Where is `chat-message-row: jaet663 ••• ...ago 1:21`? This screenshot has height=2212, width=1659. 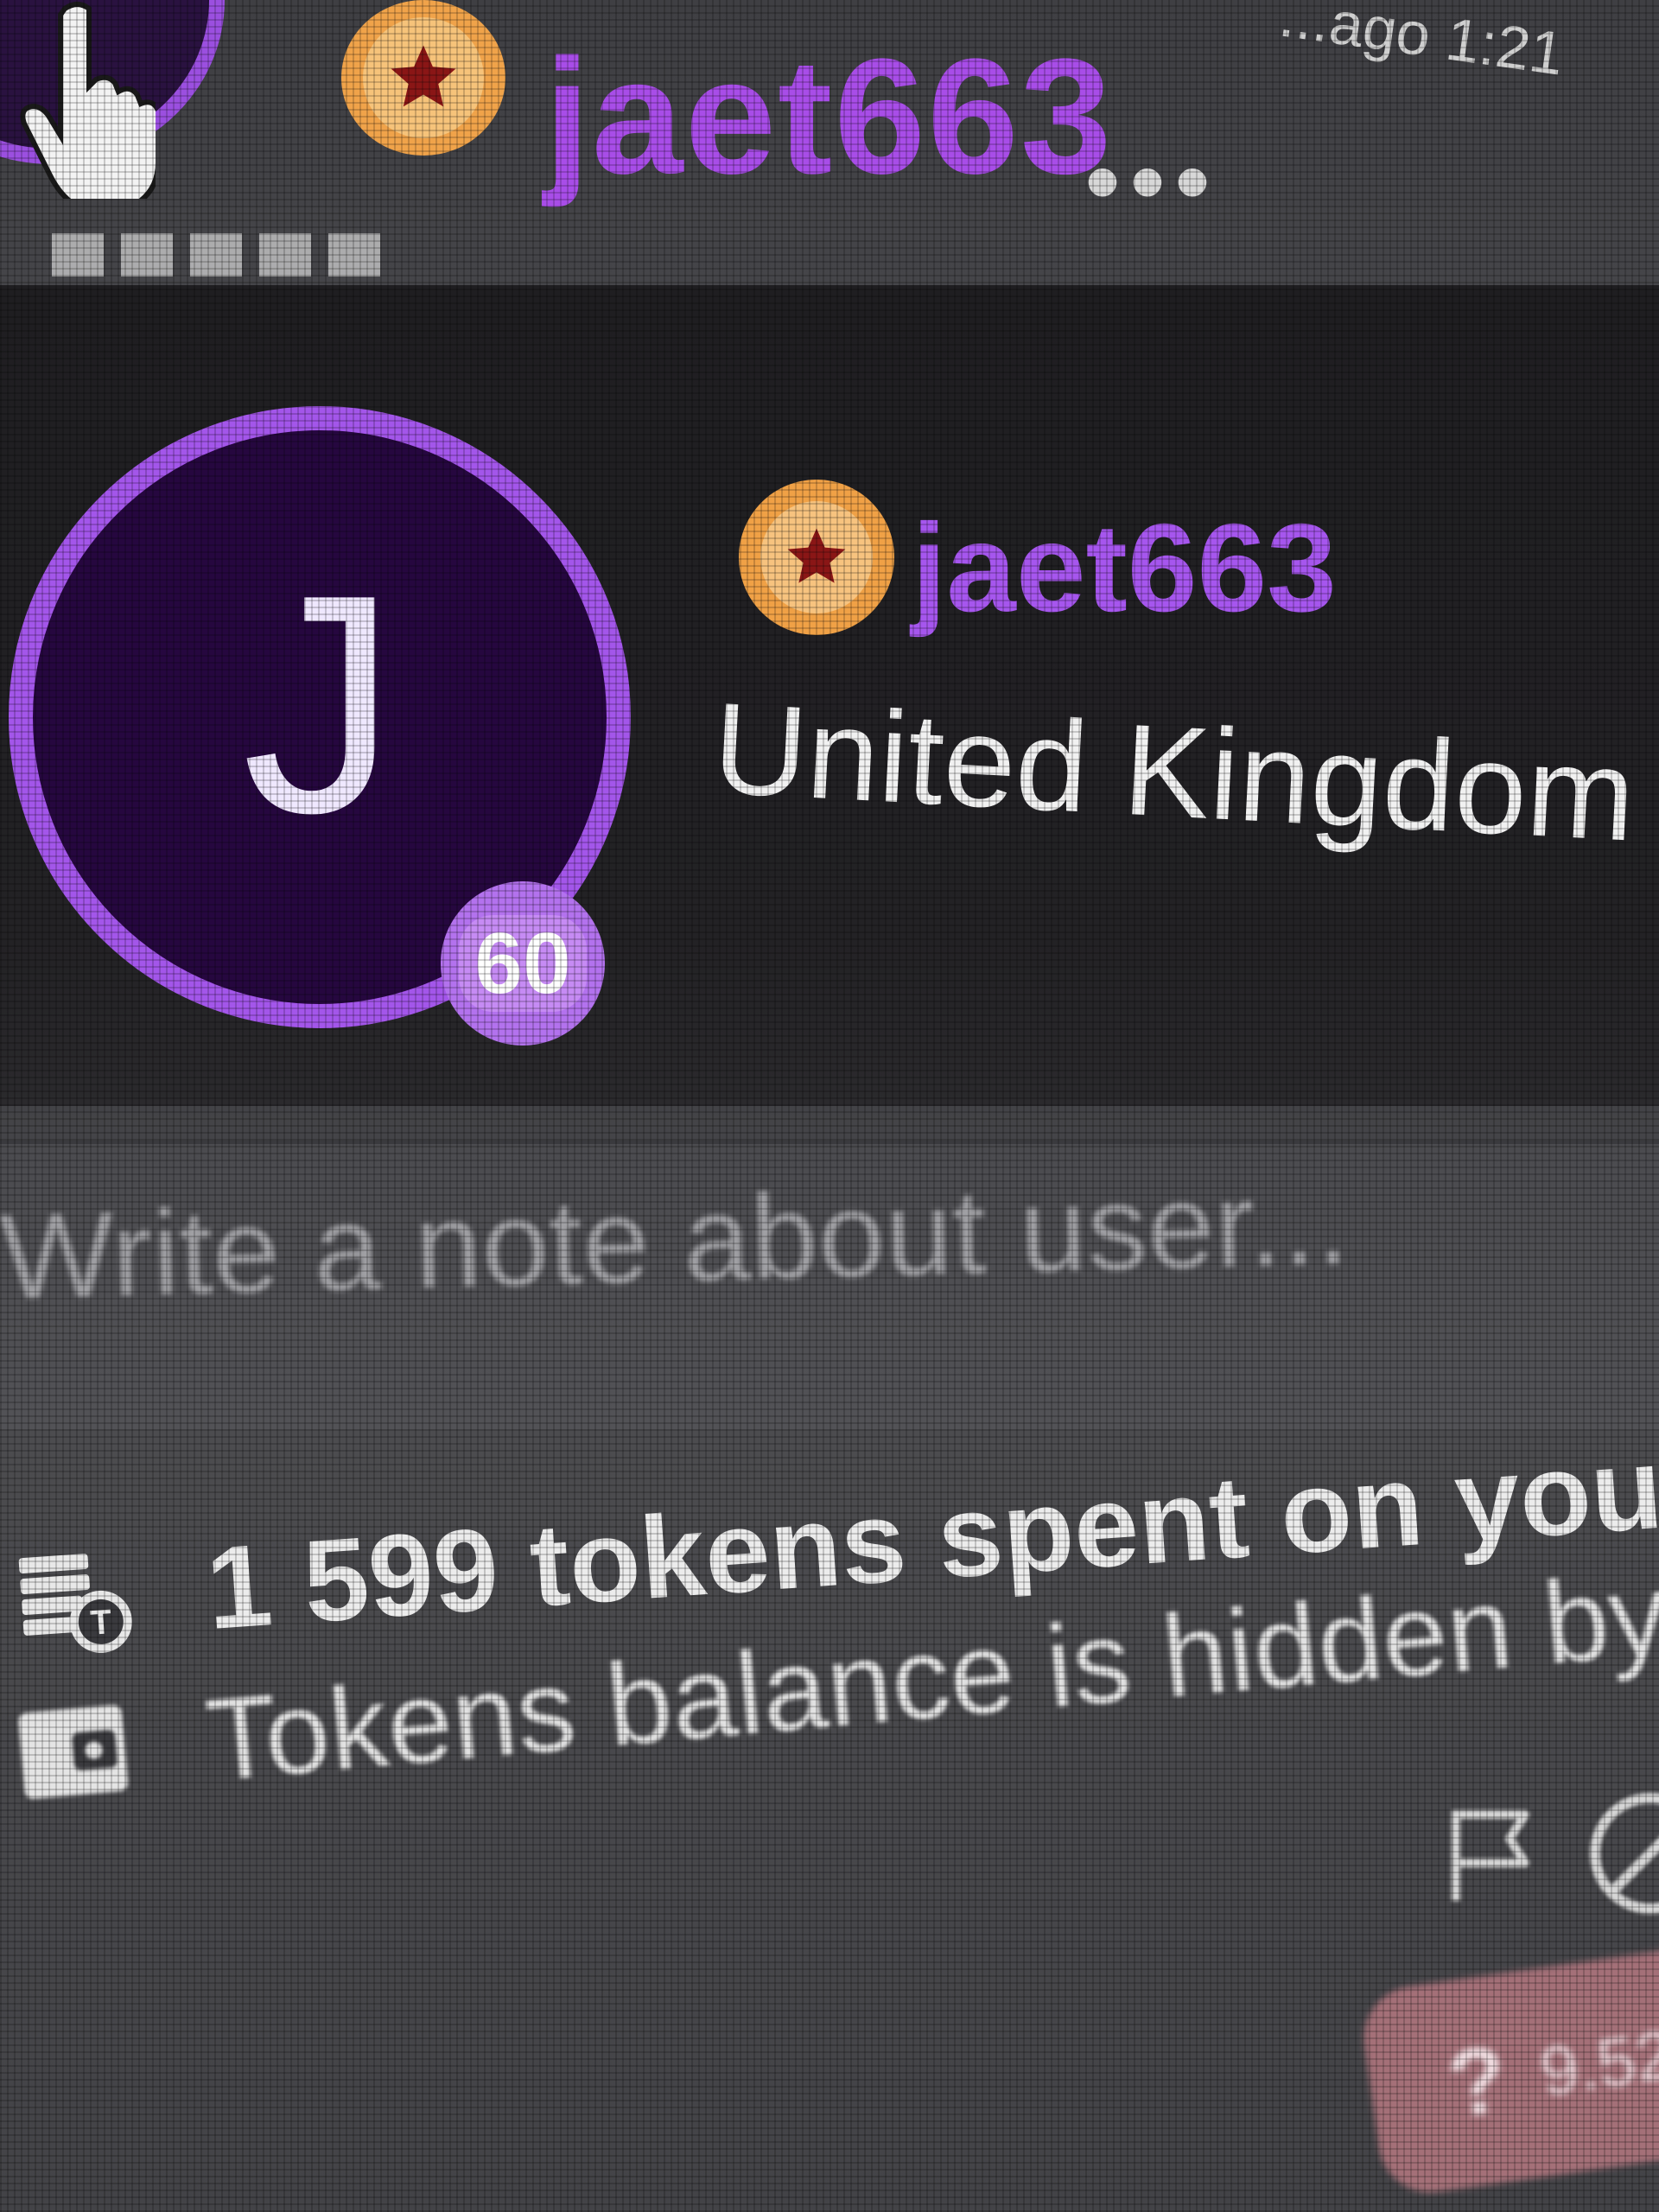 chat-message-row: jaet663 ••• ...ago 1:21 is located at coordinates (829, 142).